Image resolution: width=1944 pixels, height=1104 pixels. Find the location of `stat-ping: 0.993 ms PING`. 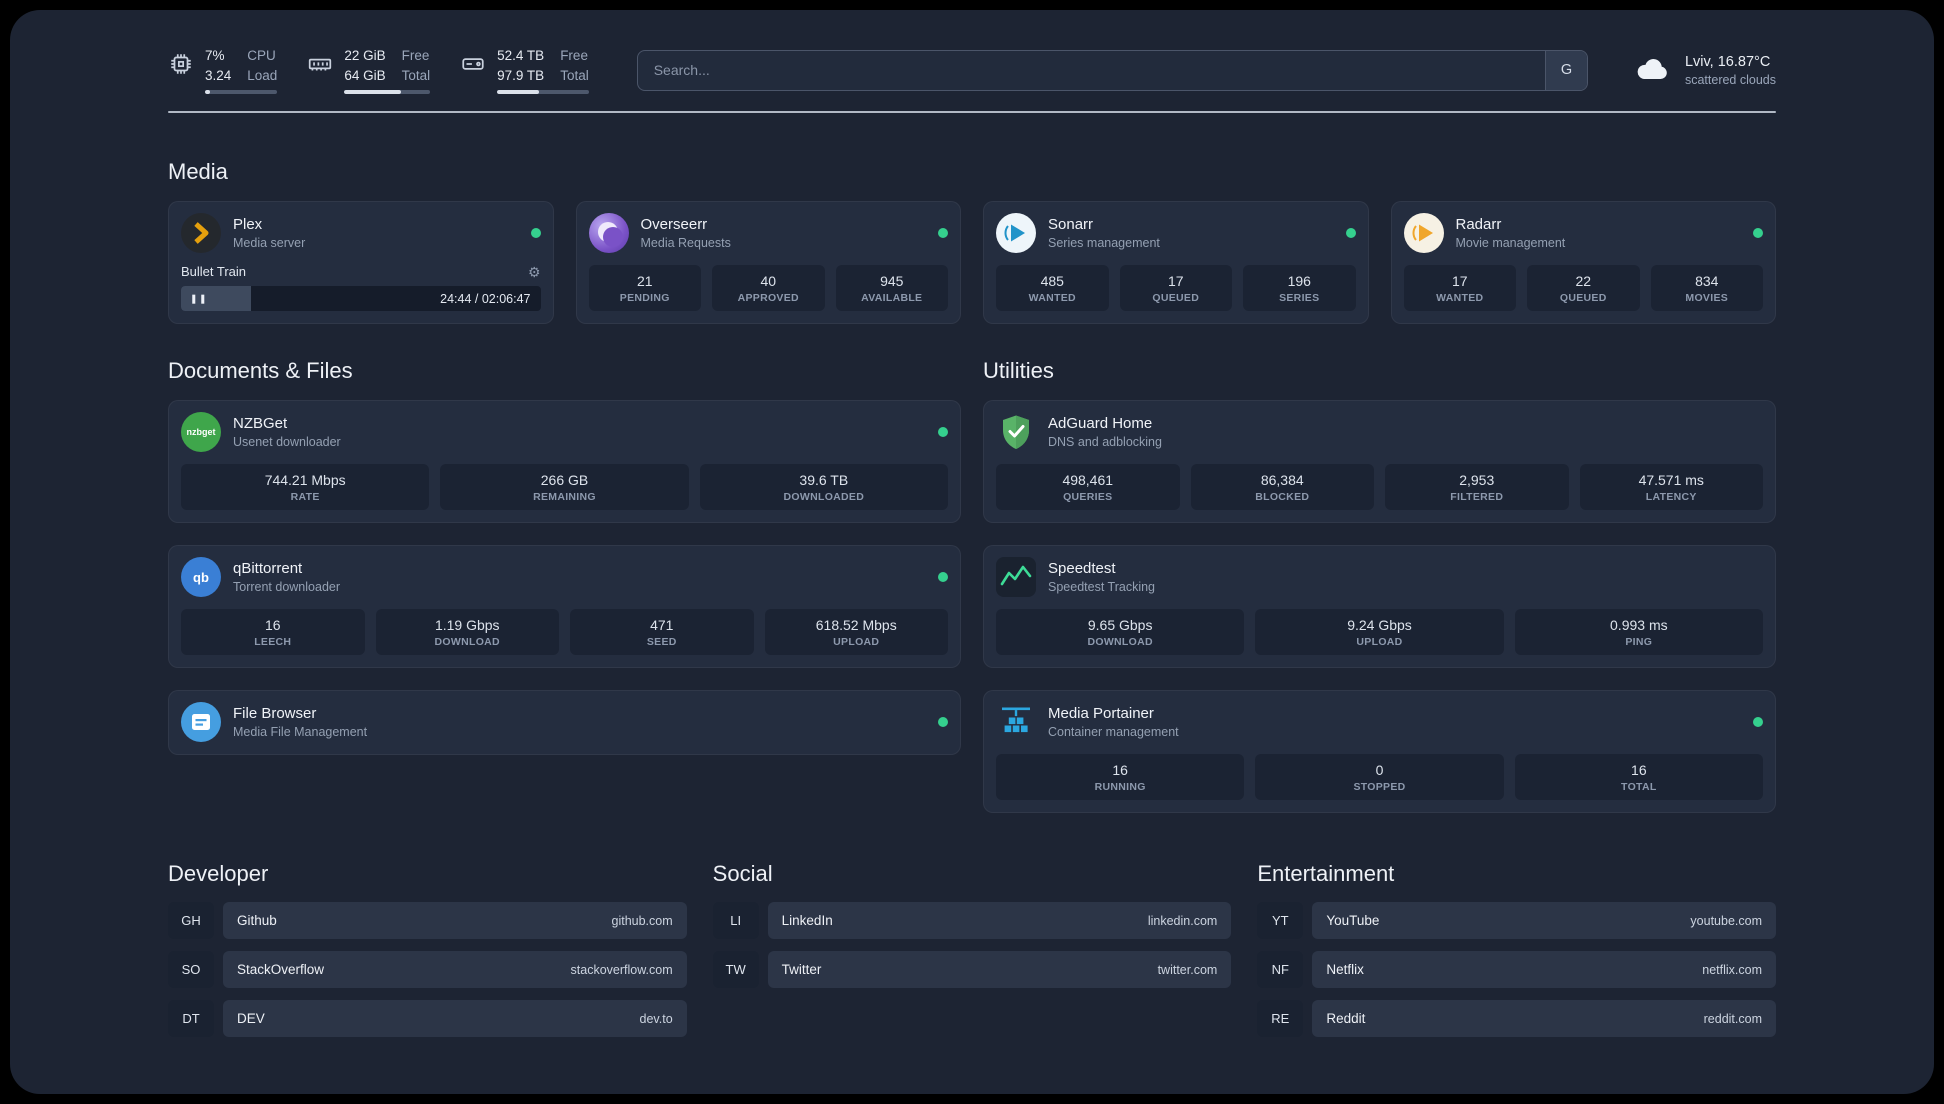

stat-ping: 0.993 ms PING is located at coordinates (1638, 632).